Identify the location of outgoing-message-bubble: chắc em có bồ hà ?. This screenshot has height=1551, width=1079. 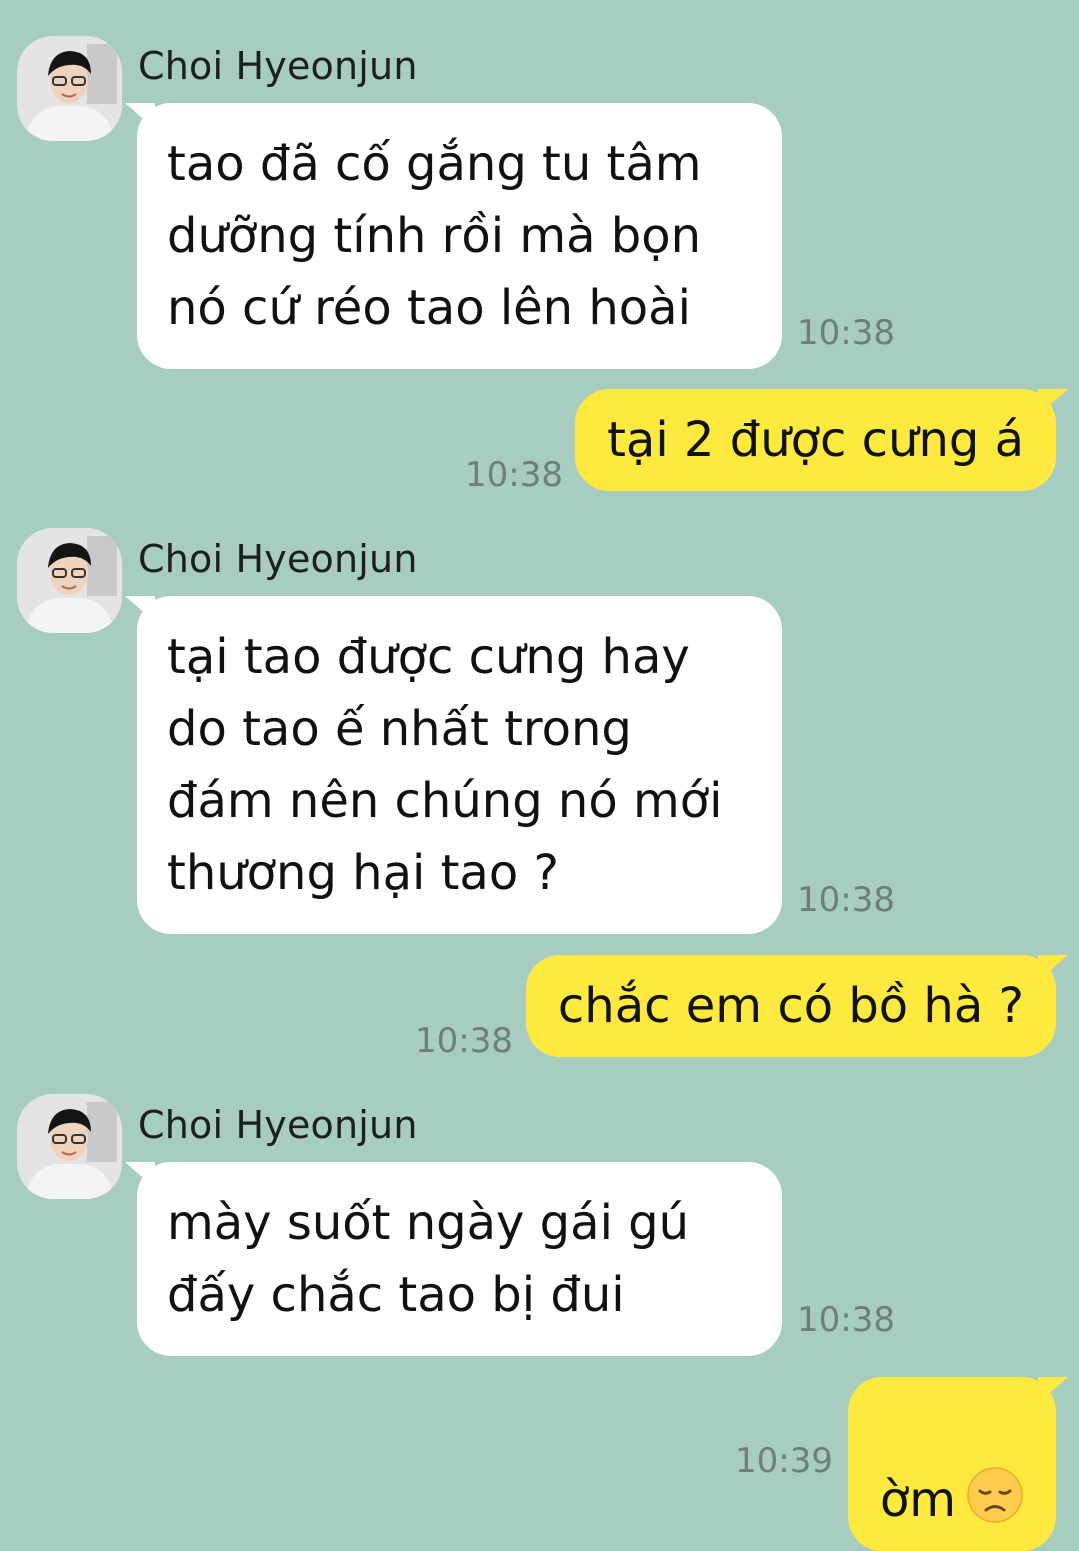
(790, 1006).